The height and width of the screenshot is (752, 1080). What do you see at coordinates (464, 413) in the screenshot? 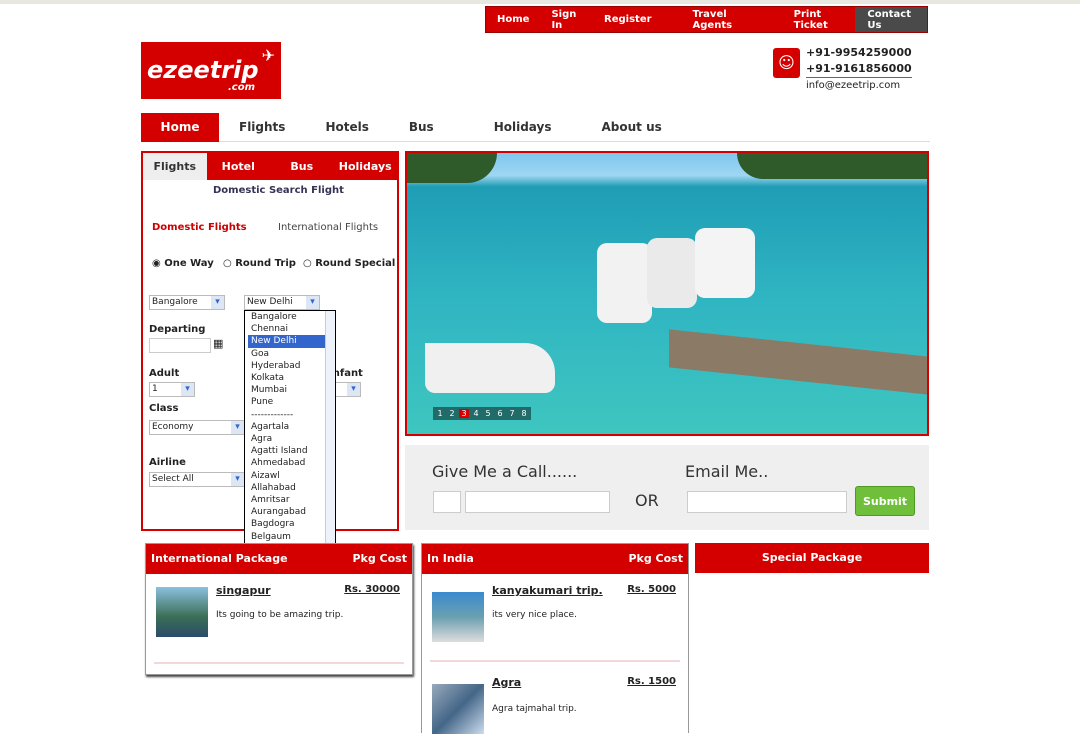
I see `slide-page-button: 3` at bounding box center [464, 413].